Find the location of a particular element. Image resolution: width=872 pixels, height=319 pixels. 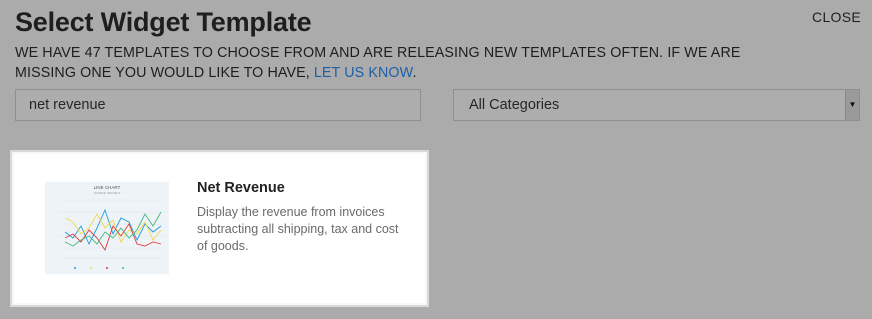

category-select: All Categories ▼ is located at coordinates (656, 105).